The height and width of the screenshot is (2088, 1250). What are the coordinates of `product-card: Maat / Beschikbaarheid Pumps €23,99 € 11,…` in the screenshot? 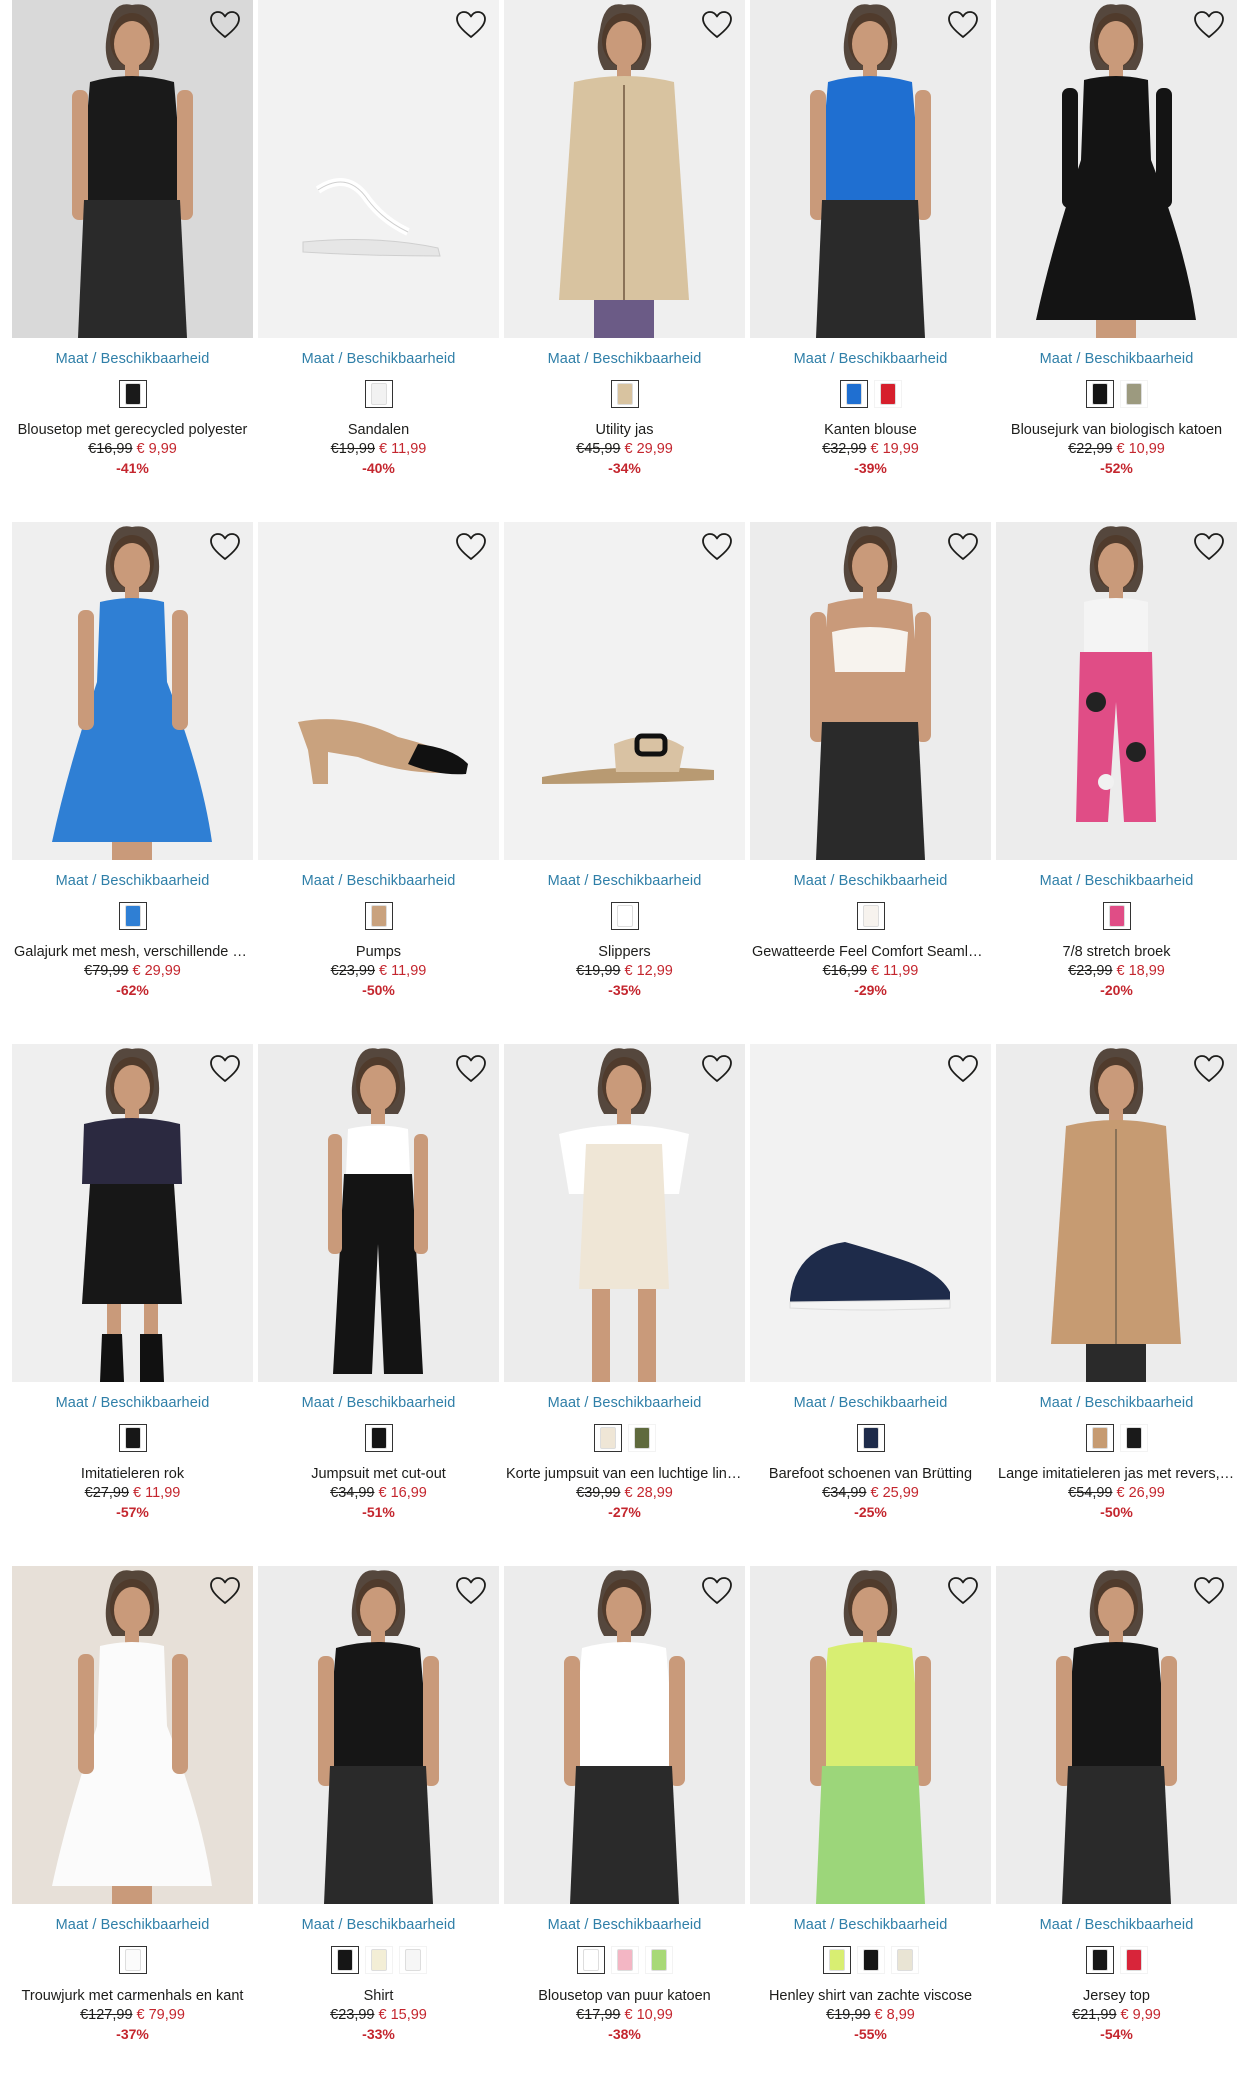 It's located at (378, 783).